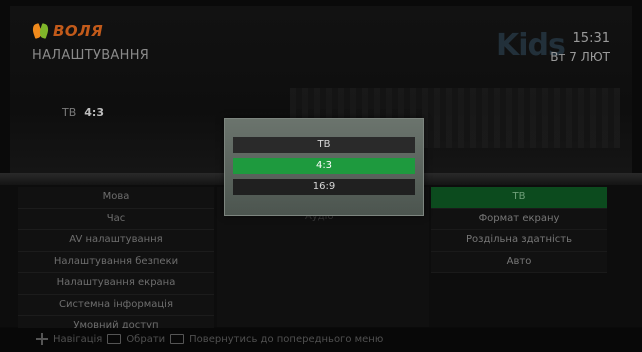  I want to click on popup-option-4-3: 4:3, so click(324, 166).